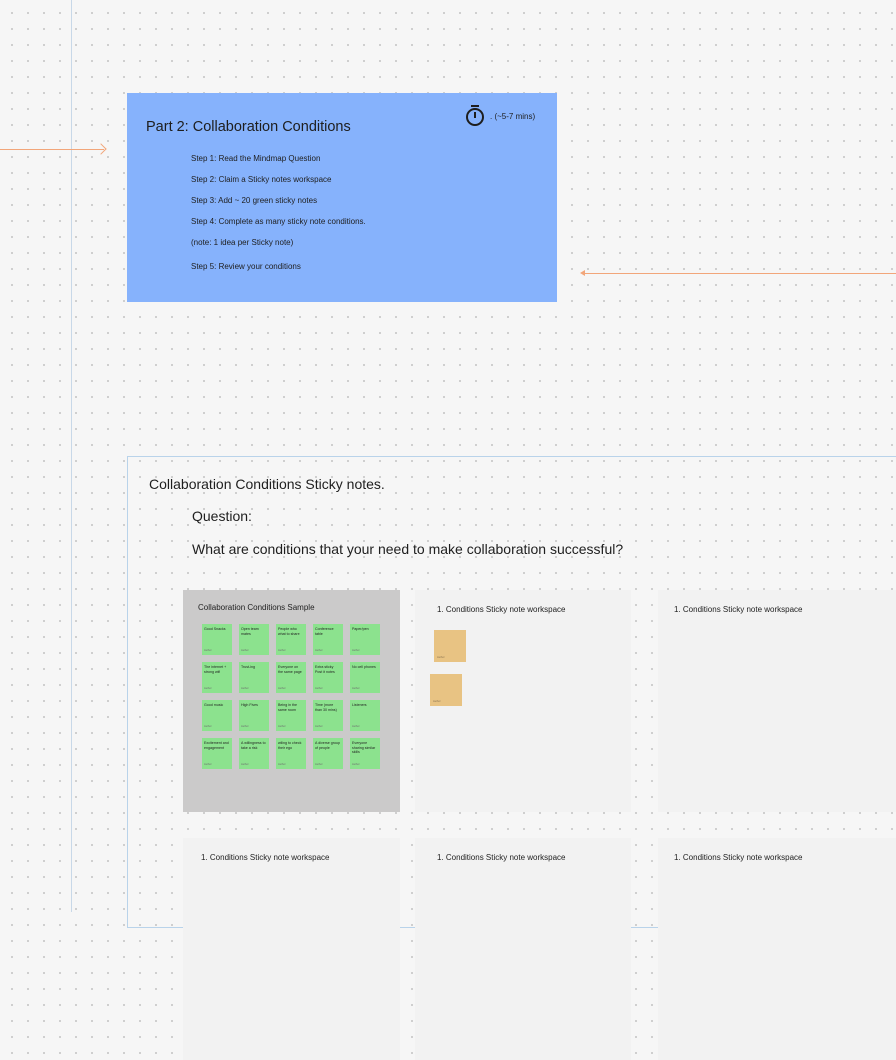 This screenshot has width=896, height=1060. Describe the element at coordinates (222, 516) in the screenshot. I see `question-label: Question:` at that location.